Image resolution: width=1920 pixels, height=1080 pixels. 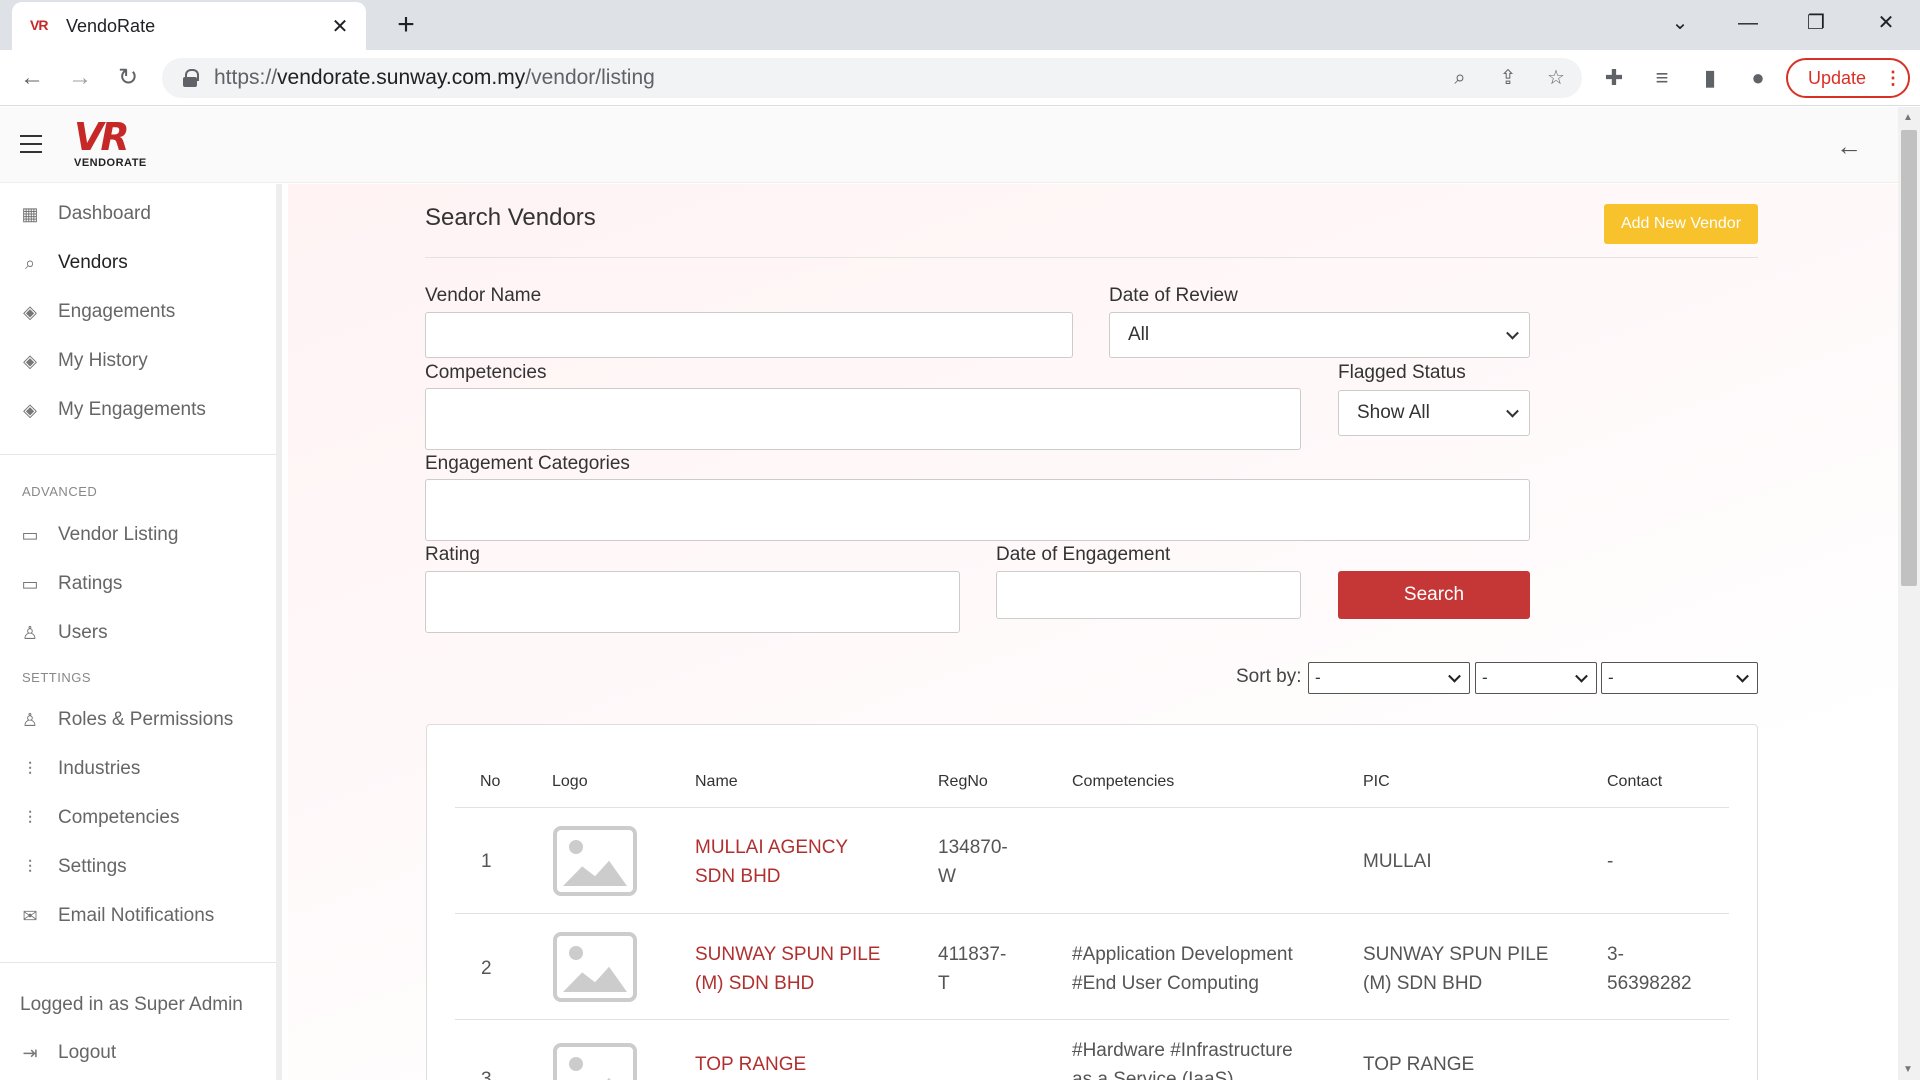 I want to click on sidebar-item-ratings: ▭ Ratings, so click(x=70, y=584).